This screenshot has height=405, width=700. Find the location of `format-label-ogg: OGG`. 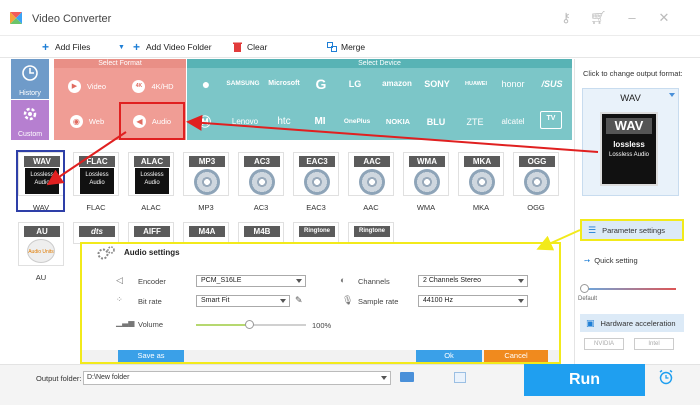

format-label-ogg: OGG is located at coordinates (536, 207).